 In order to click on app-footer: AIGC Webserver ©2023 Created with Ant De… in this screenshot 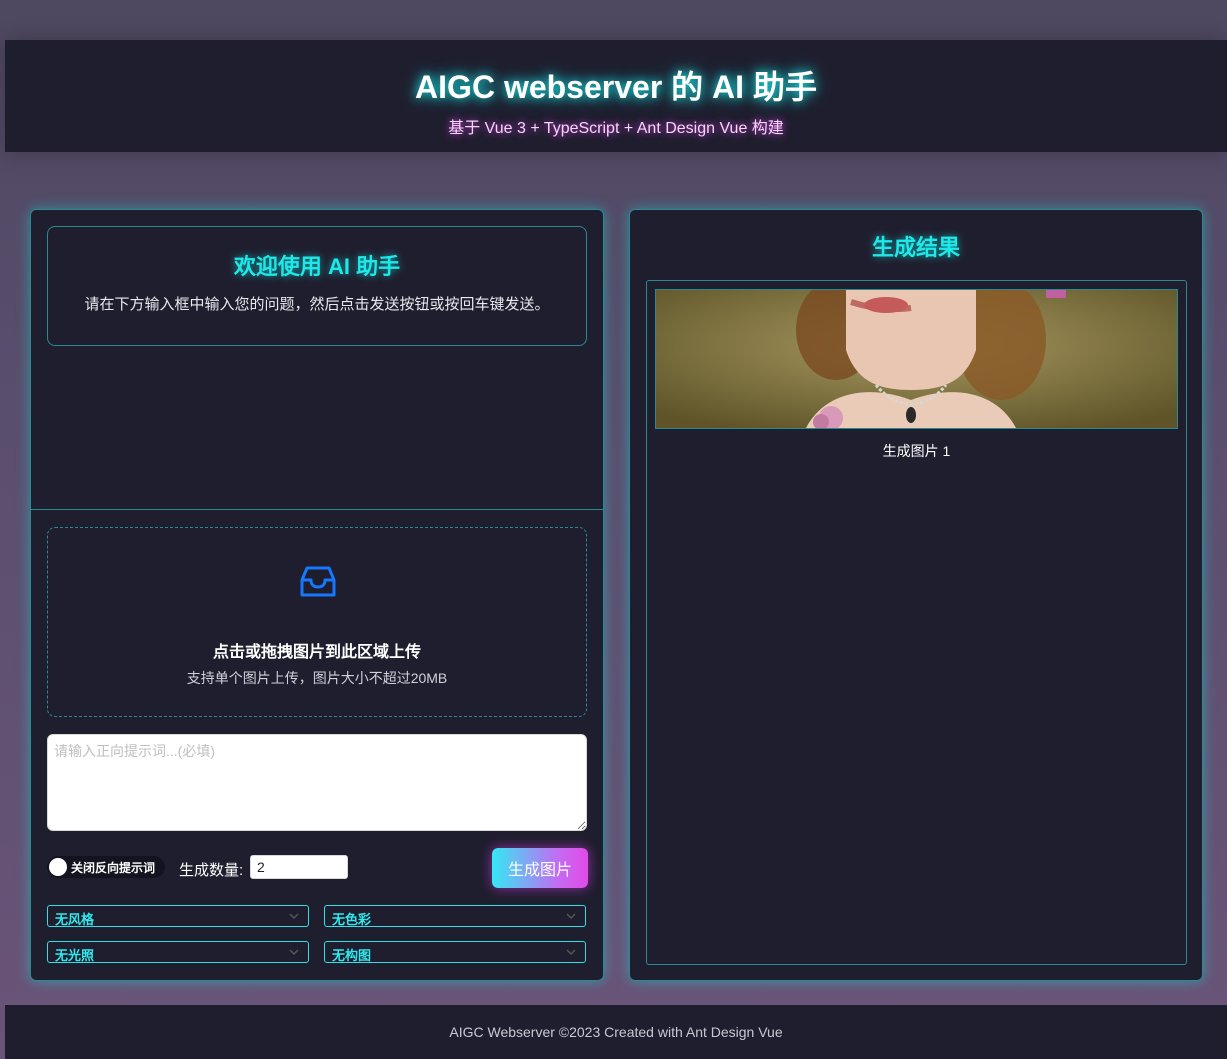, I will do `click(616, 1032)`.